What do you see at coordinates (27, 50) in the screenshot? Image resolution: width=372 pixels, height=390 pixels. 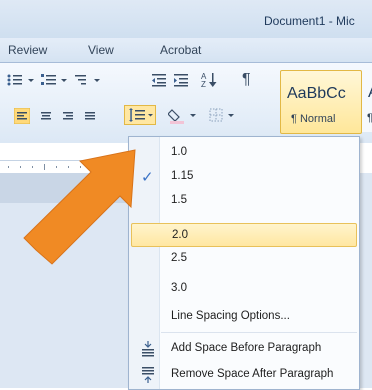 I see `tab-review: Review` at bounding box center [27, 50].